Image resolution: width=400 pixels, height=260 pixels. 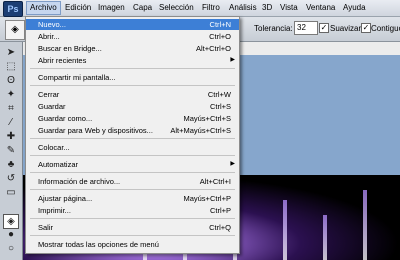 What do you see at coordinates (11, 221) in the screenshot?
I see `paint-bucket-tool-icon: ◈` at bounding box center [11, 221].